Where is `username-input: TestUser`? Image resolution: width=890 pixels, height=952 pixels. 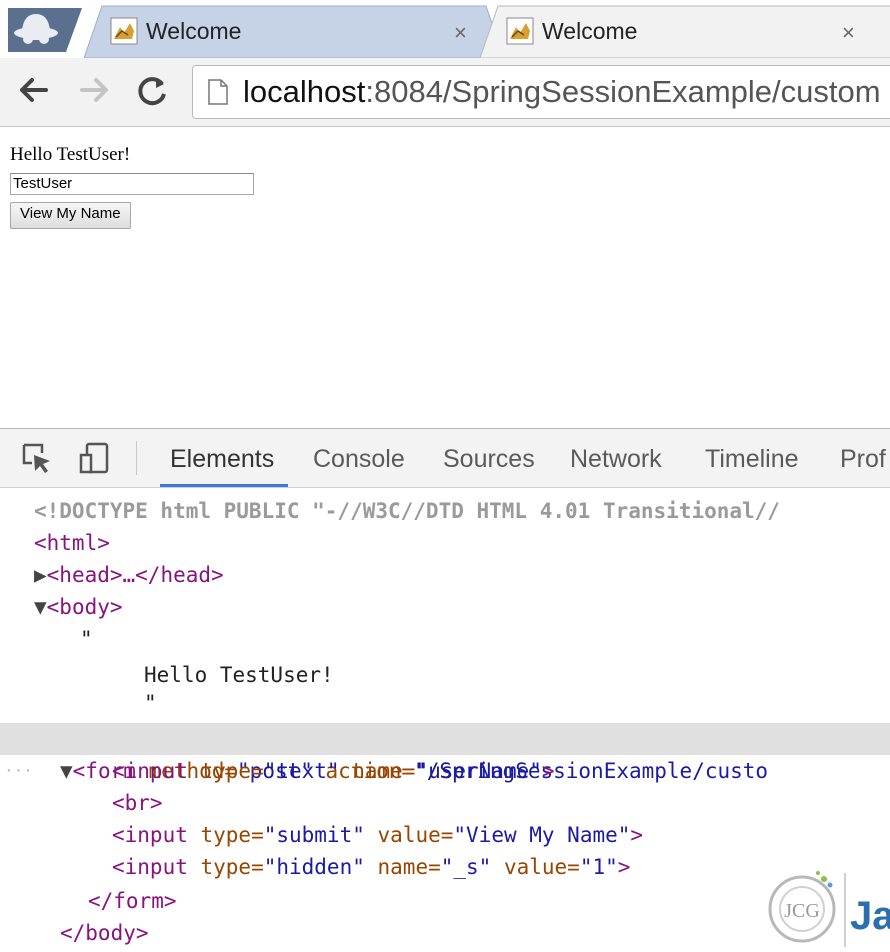 username-input: TestUser is located at coordinates (132, 184).